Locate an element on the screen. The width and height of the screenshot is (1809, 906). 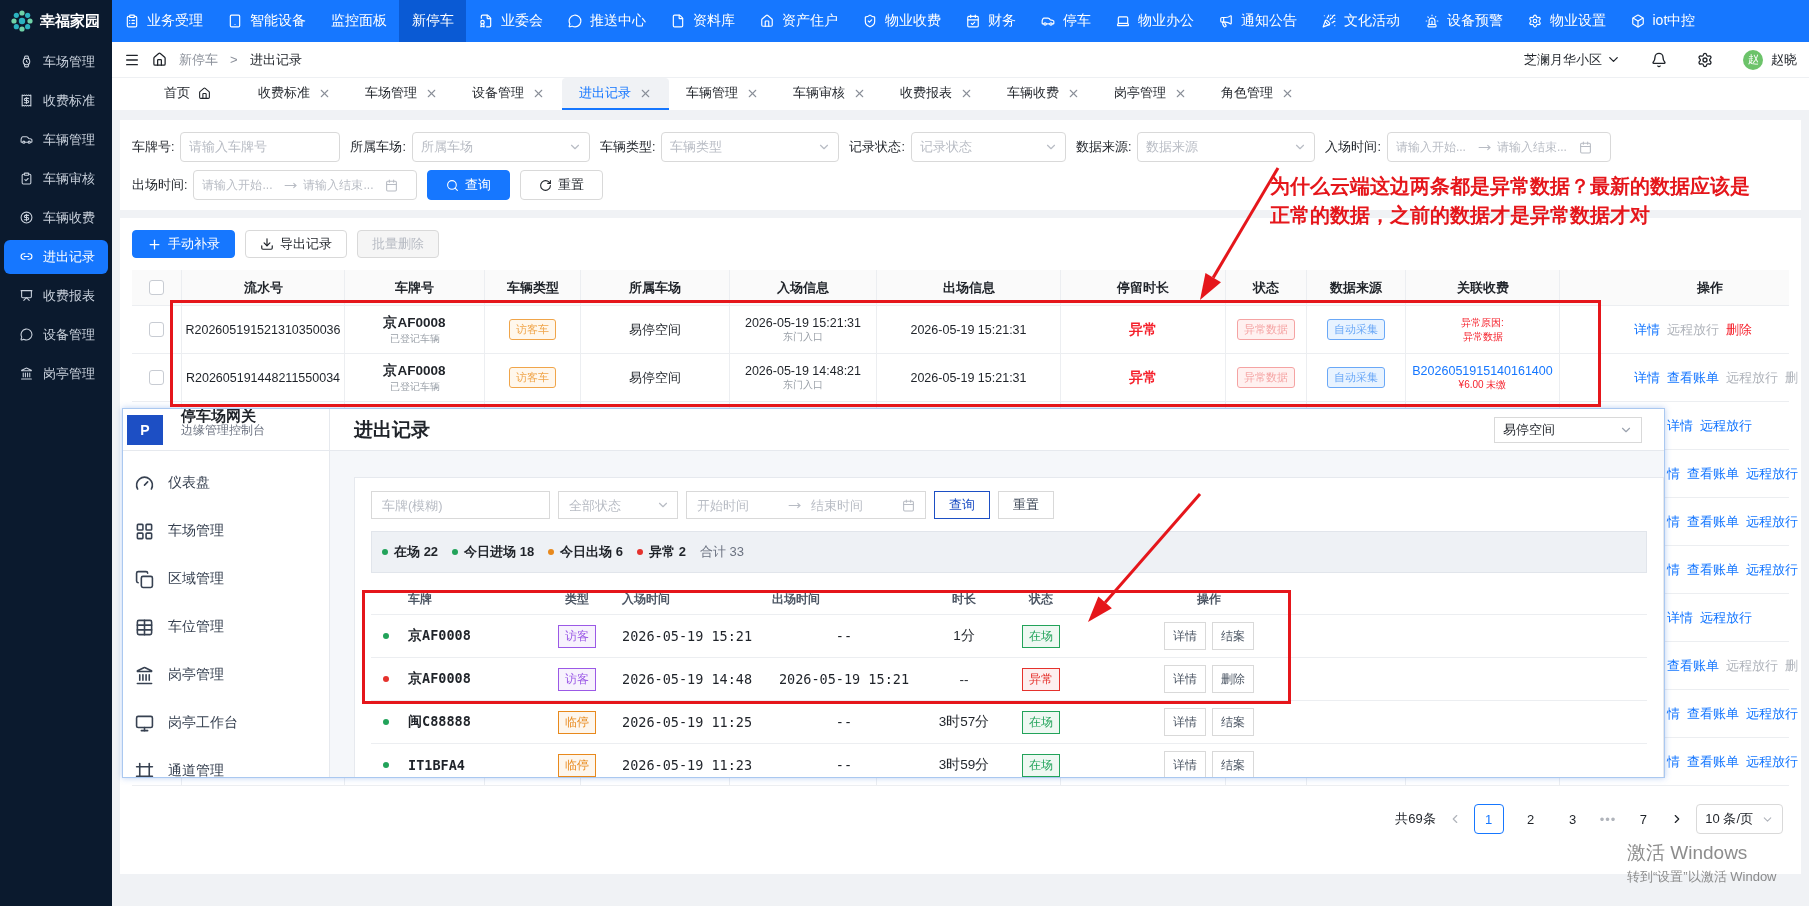
home-icon is located at coordinates (159, 59).